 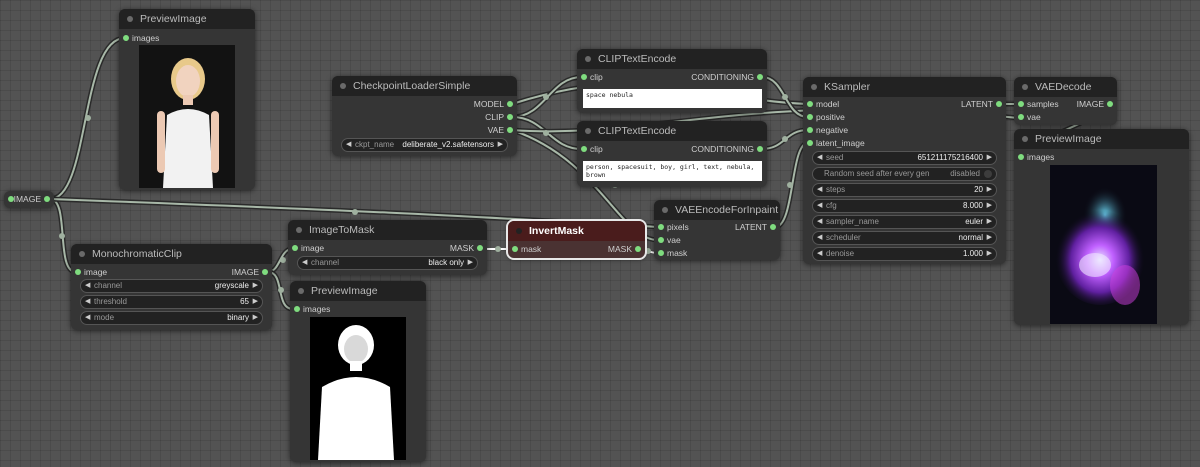 What do you see at coordinates (671, 227) in the screenshot?
I see `input-pixels: pixels` at bounding box center [671, 227].